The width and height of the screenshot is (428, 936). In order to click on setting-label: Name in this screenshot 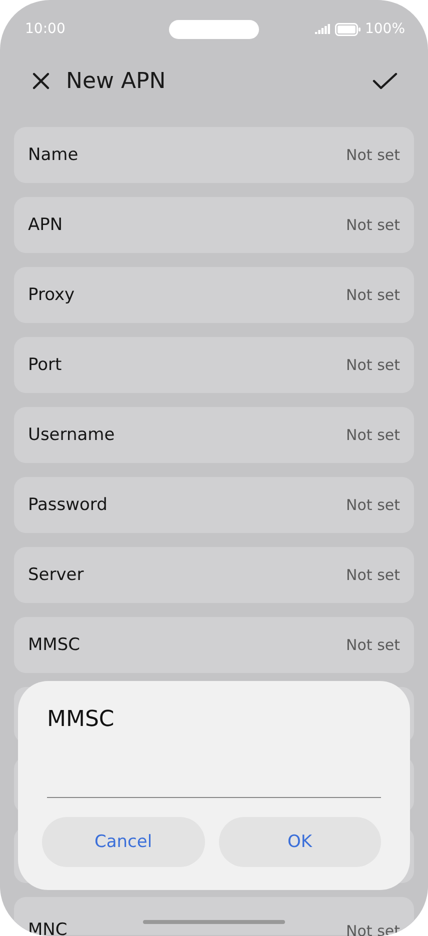, I will do `click(53, 155)`.